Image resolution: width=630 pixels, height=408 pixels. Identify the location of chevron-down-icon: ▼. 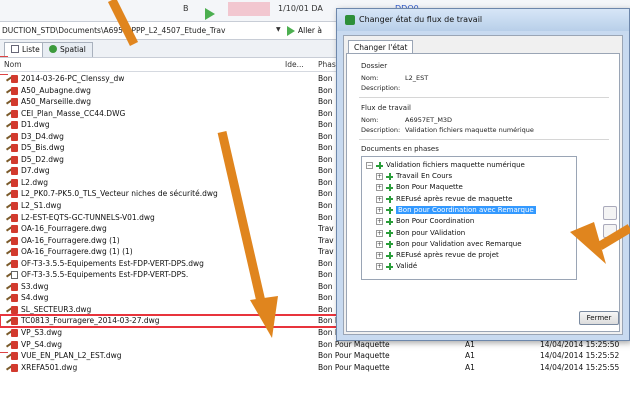
(278, 29).